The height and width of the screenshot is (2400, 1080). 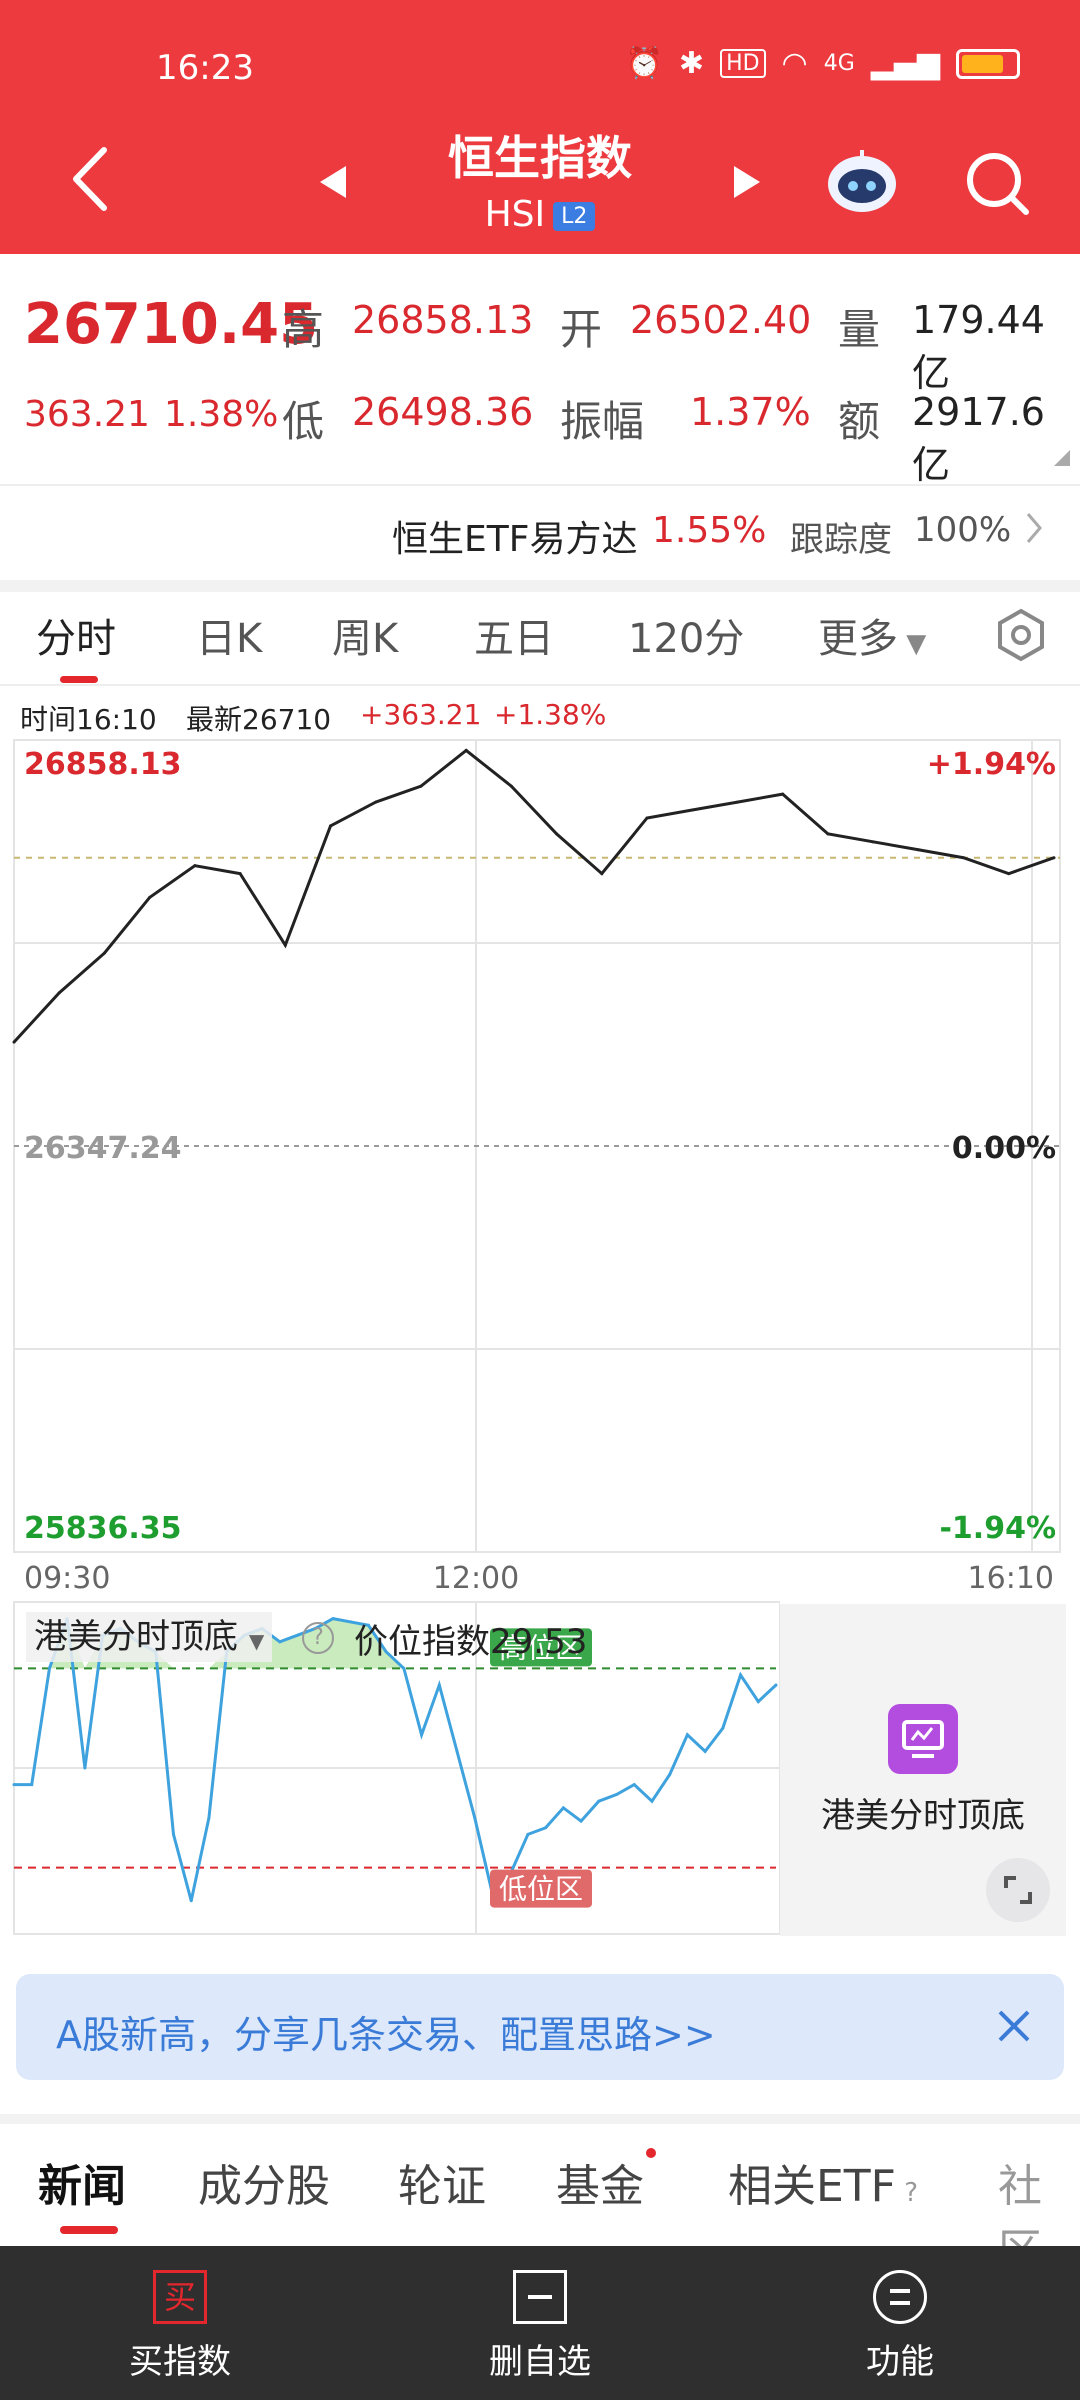 I want to click on indicator-title-box: 港美分时顶底 ▼, so click(x=149, y=1637).